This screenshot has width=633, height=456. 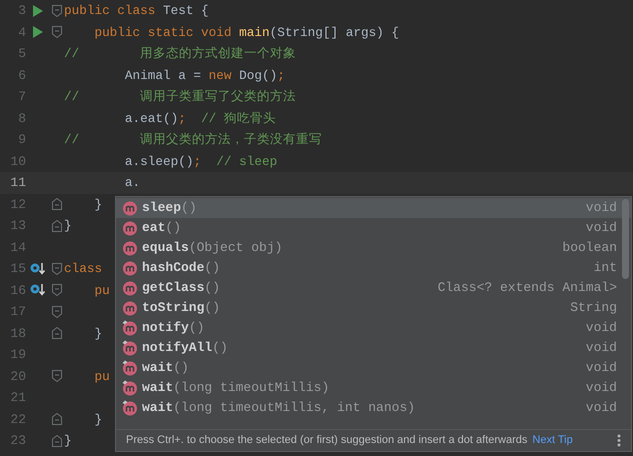 What do you see at coordinates (279, 408) in the screenshot?
I see `method-signature: wait(long timeoutMillis, int nanos)` at bounding box center [279, 408].